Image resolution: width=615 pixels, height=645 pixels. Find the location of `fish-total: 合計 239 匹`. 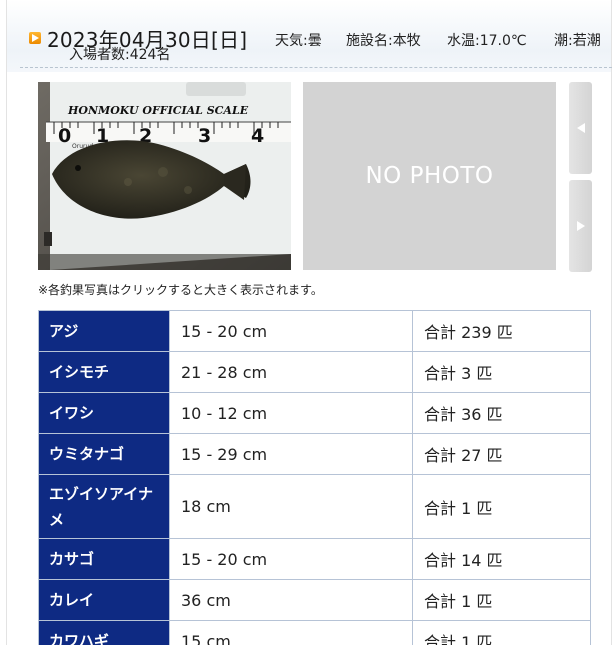

fish-total: 合計 239 匹 is located at coordinates (501, 331).